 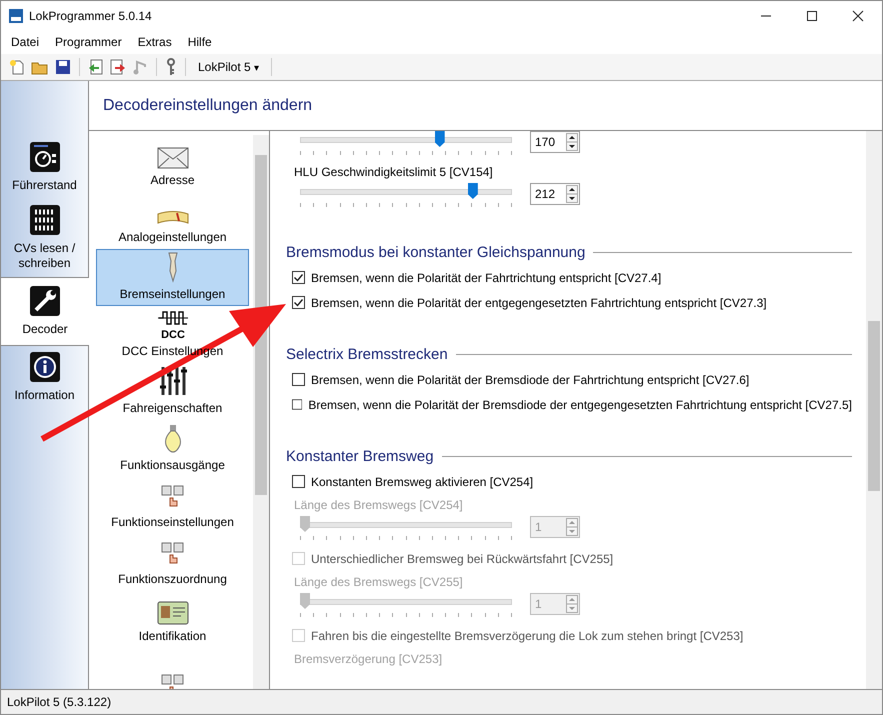 I want to click on setting-label: HLU Geschwindigkeitslimit 5 [CV154], so click(x=393, y=172).